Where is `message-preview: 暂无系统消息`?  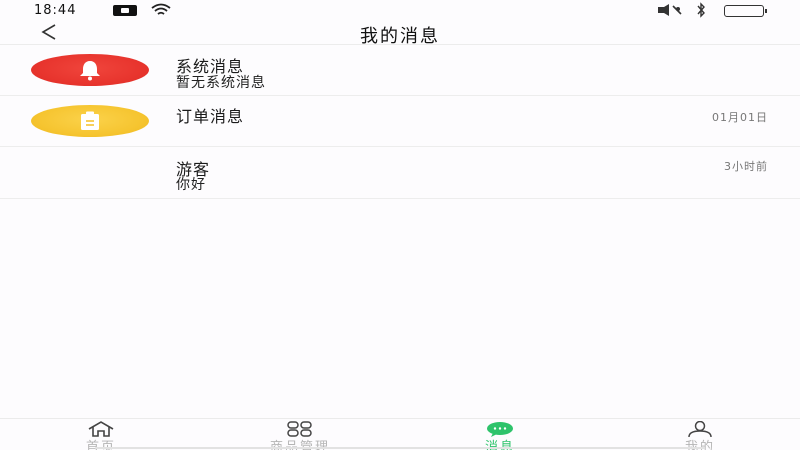
message-preview: 暂无系统消息 is located at coordinates (221, 83).